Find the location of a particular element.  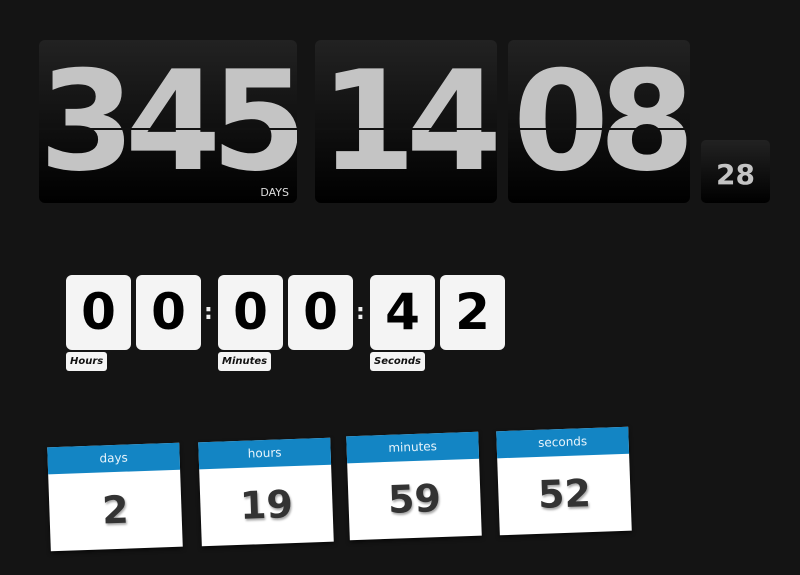

card-value: 19 is located at coordinates (266, 505).